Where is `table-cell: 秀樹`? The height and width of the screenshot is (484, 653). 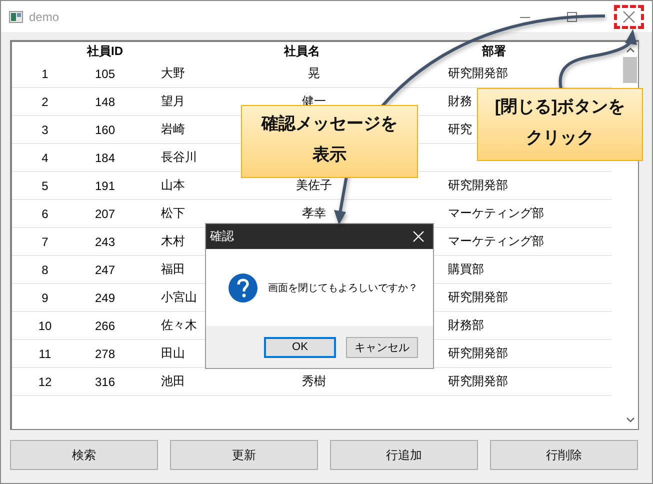
table-cell: 秀樹 is located at coordinates (314, 381).